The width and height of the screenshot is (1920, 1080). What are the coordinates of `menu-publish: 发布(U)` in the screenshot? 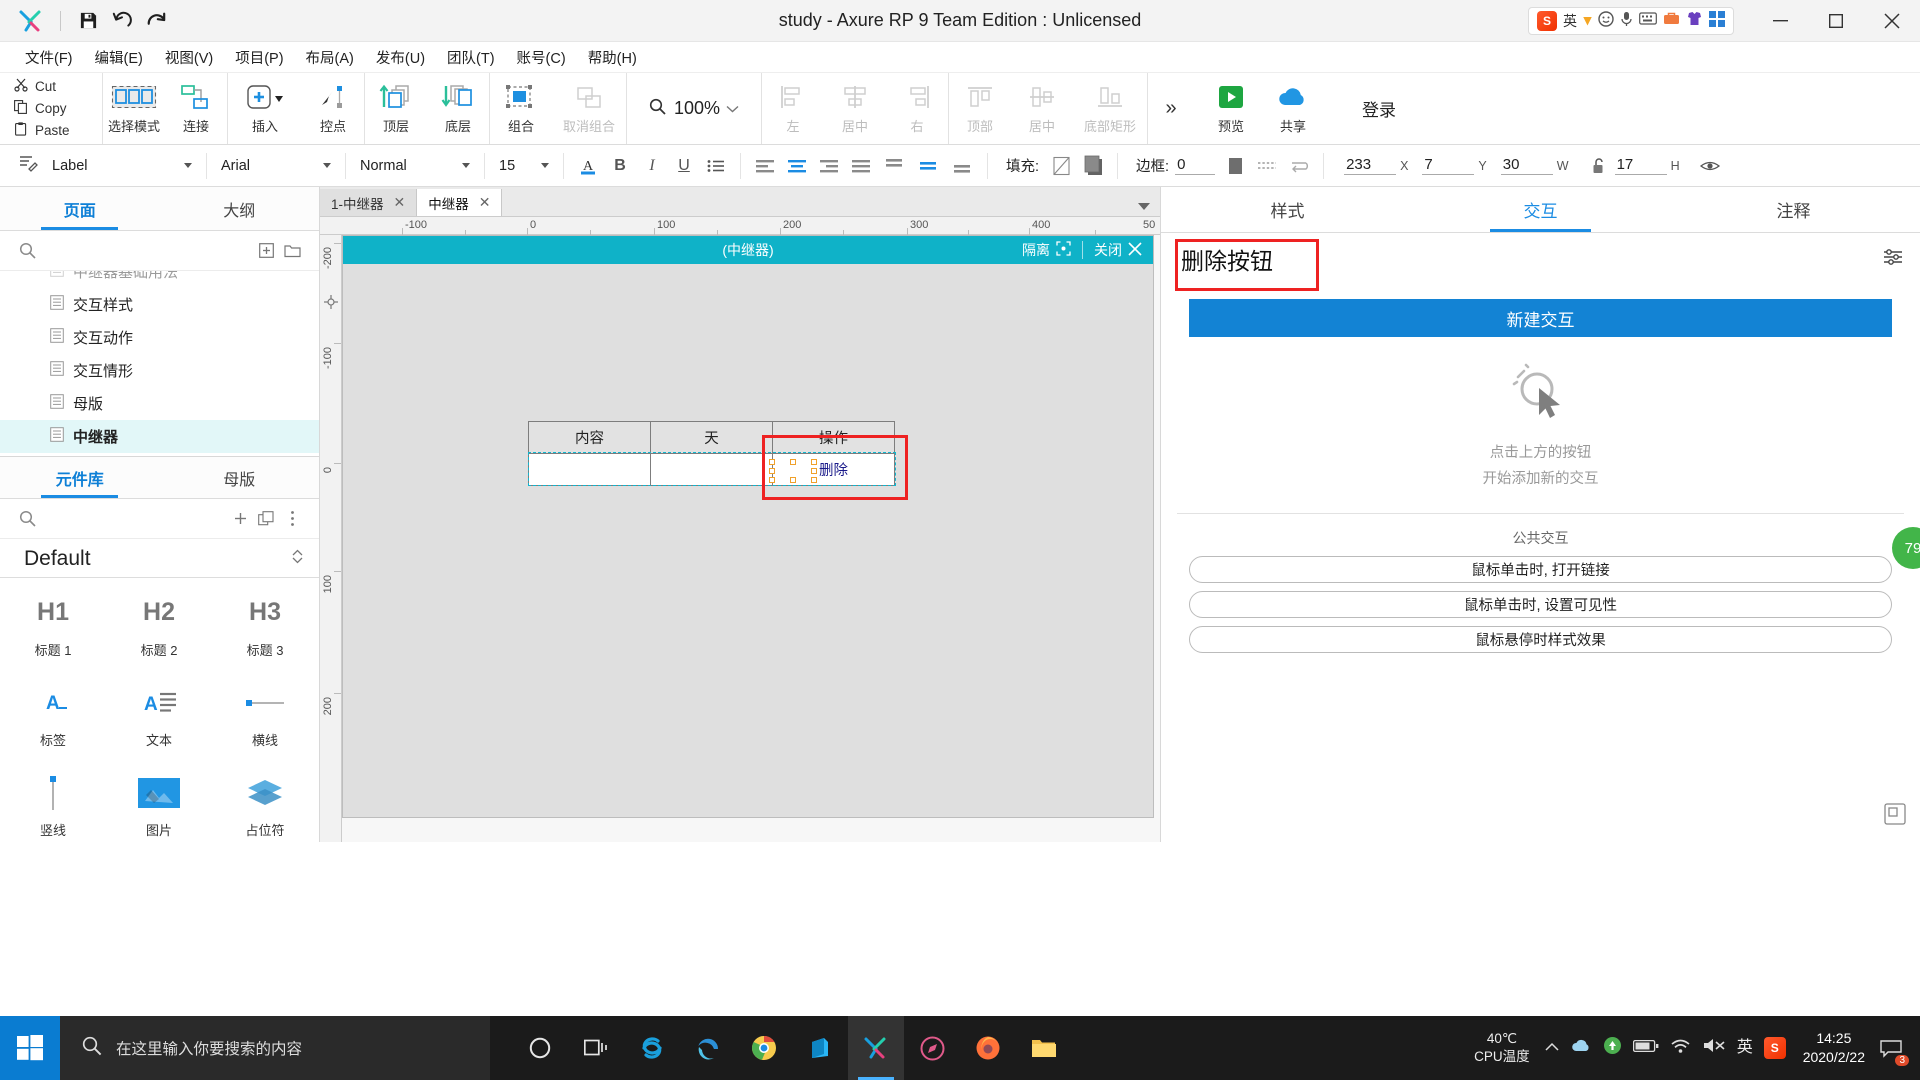 It's located at (400, 57).